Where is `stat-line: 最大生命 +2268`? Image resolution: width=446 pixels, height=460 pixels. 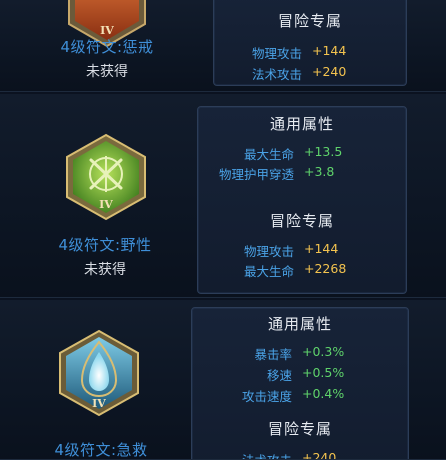
stat-line: 最大生命 +2268 is located at coordinates (302, 271).